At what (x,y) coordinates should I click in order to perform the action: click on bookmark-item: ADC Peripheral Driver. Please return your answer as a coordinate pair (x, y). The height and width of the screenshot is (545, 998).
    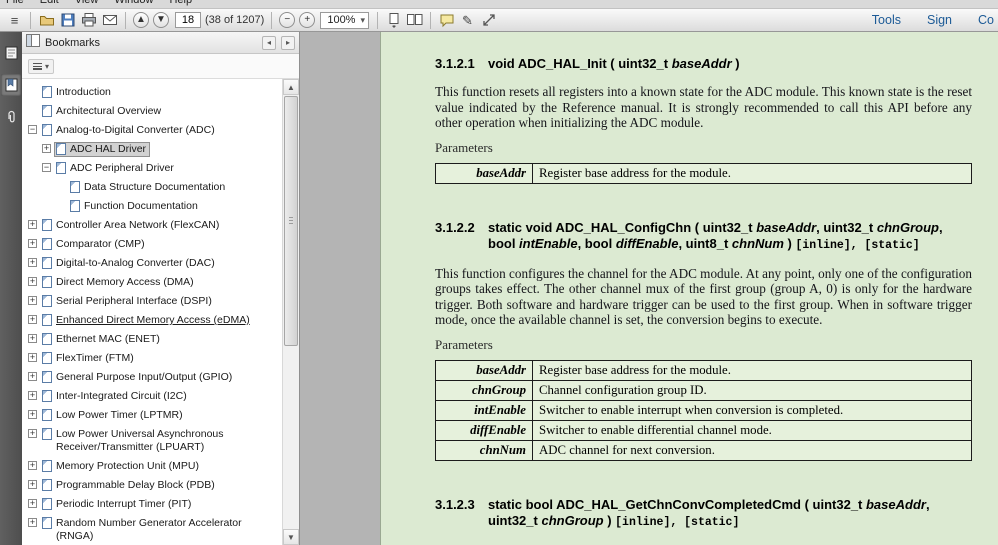
    Looking at the image, I should click on (152, 168).